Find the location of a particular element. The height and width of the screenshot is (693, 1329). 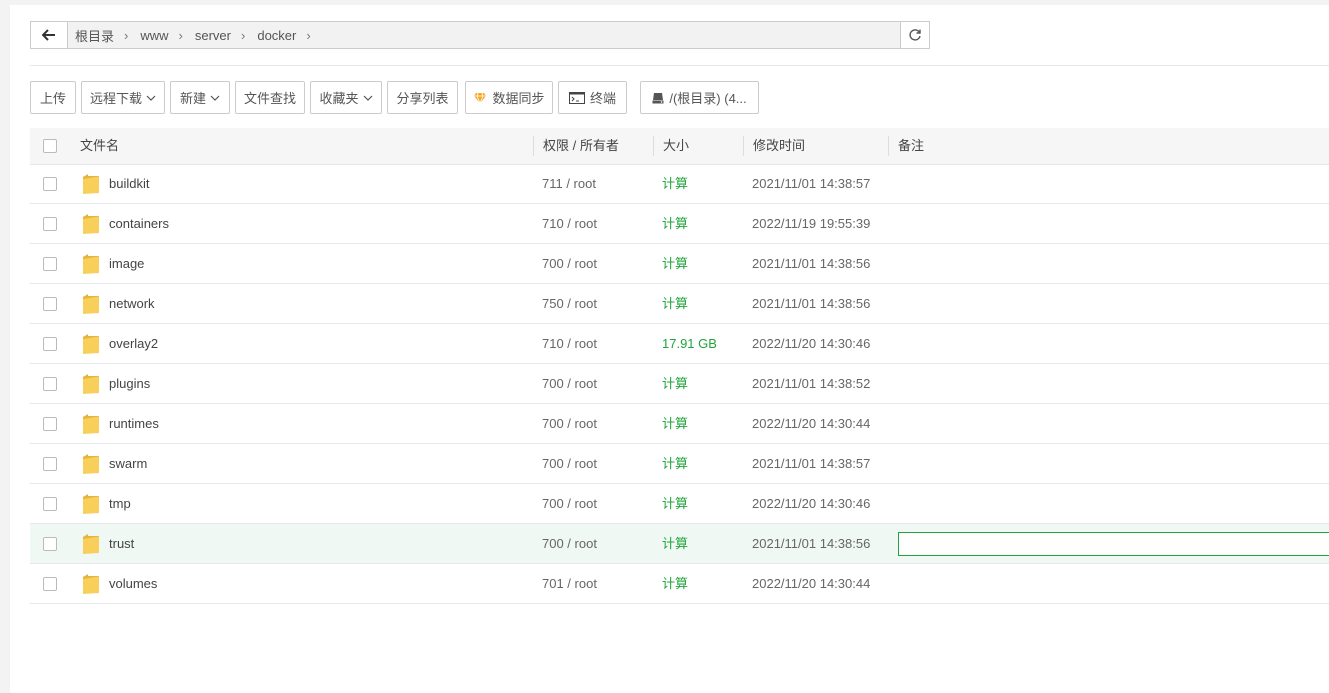

refresh-button is located at coordinates (915, 35).